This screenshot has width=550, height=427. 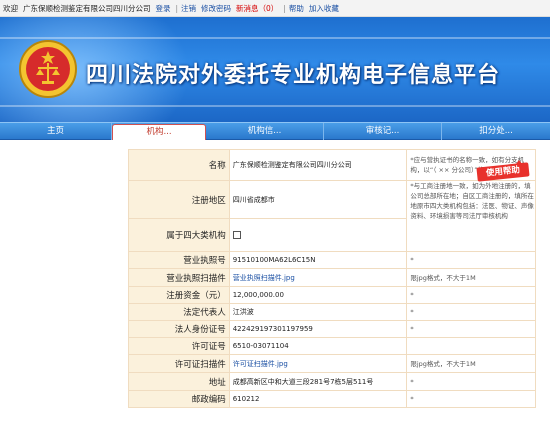 What do you see at coordinates (318, 312) in the screenshot?
I see `legal-rep-field: 江洪波` at bounding box center [318, 312].